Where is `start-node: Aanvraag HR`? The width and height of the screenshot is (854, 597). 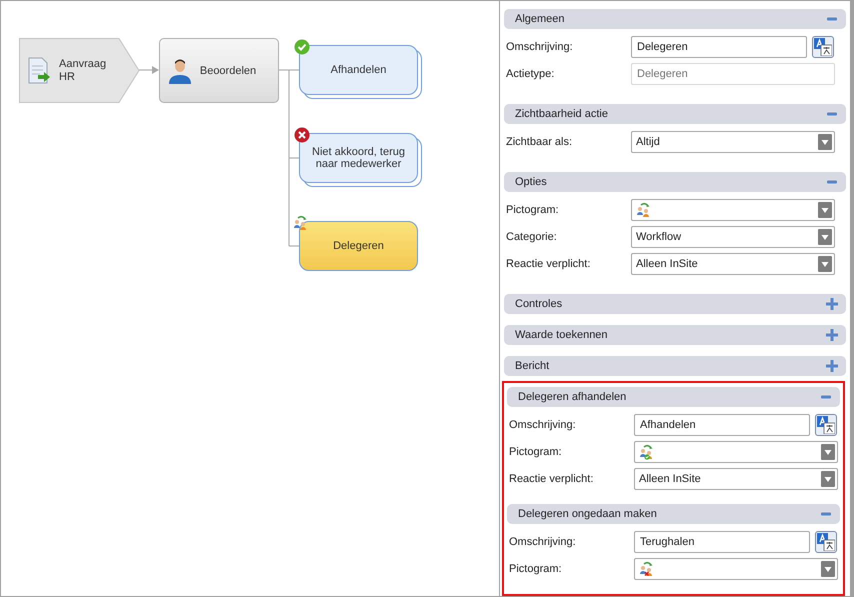
start-node: Aanvraag HR is located at coordinates (79, 70).